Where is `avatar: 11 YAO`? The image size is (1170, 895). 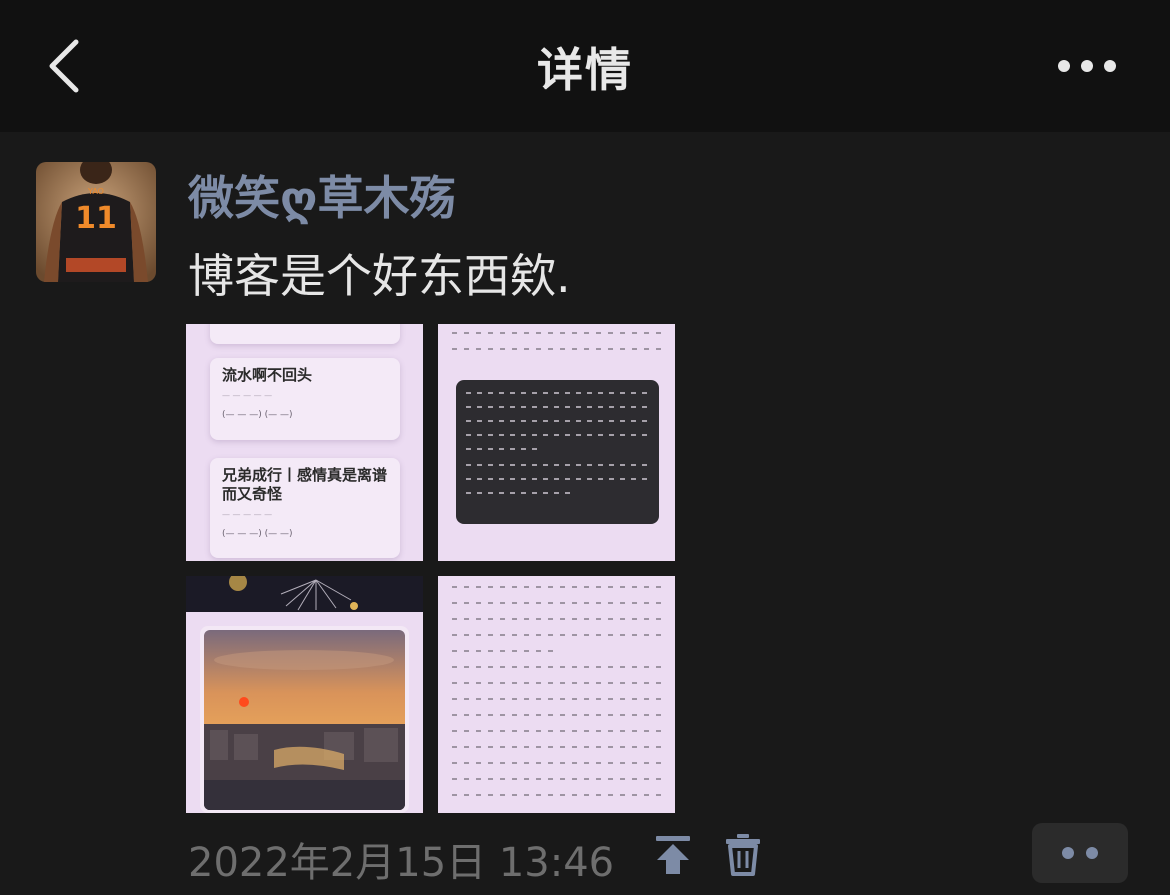
avatar: 11 YAO is located at coordinates (96, 222).